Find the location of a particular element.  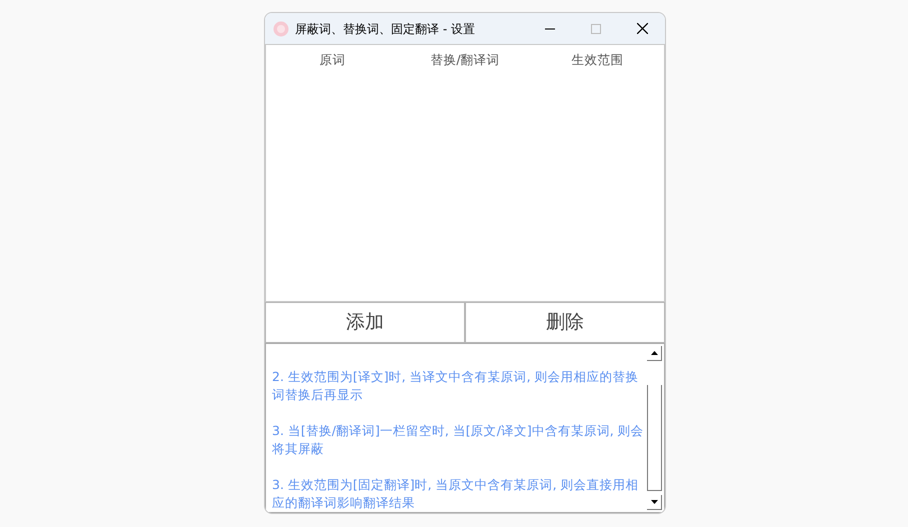

help-note: 2. 生效范围为[译文]时, 当译文中含有某原词, 则会用相应的替换词替换后再显示 is located at coordinates (456, 386).